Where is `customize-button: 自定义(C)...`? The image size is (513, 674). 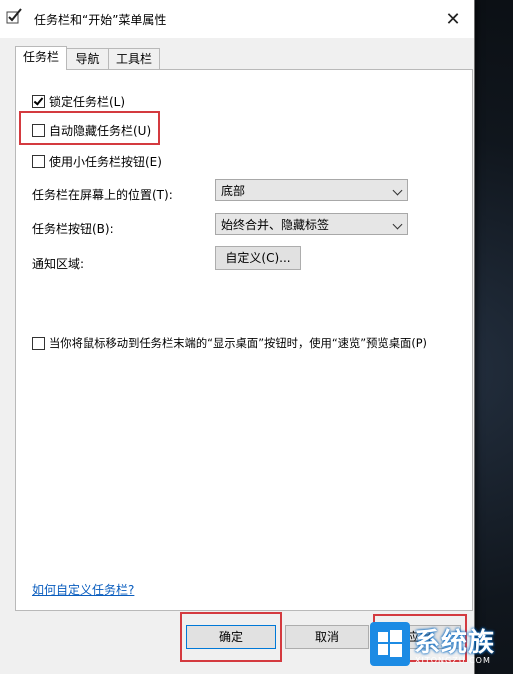 customize-button: 自定义(C)... is located at coordinates (258, 258).